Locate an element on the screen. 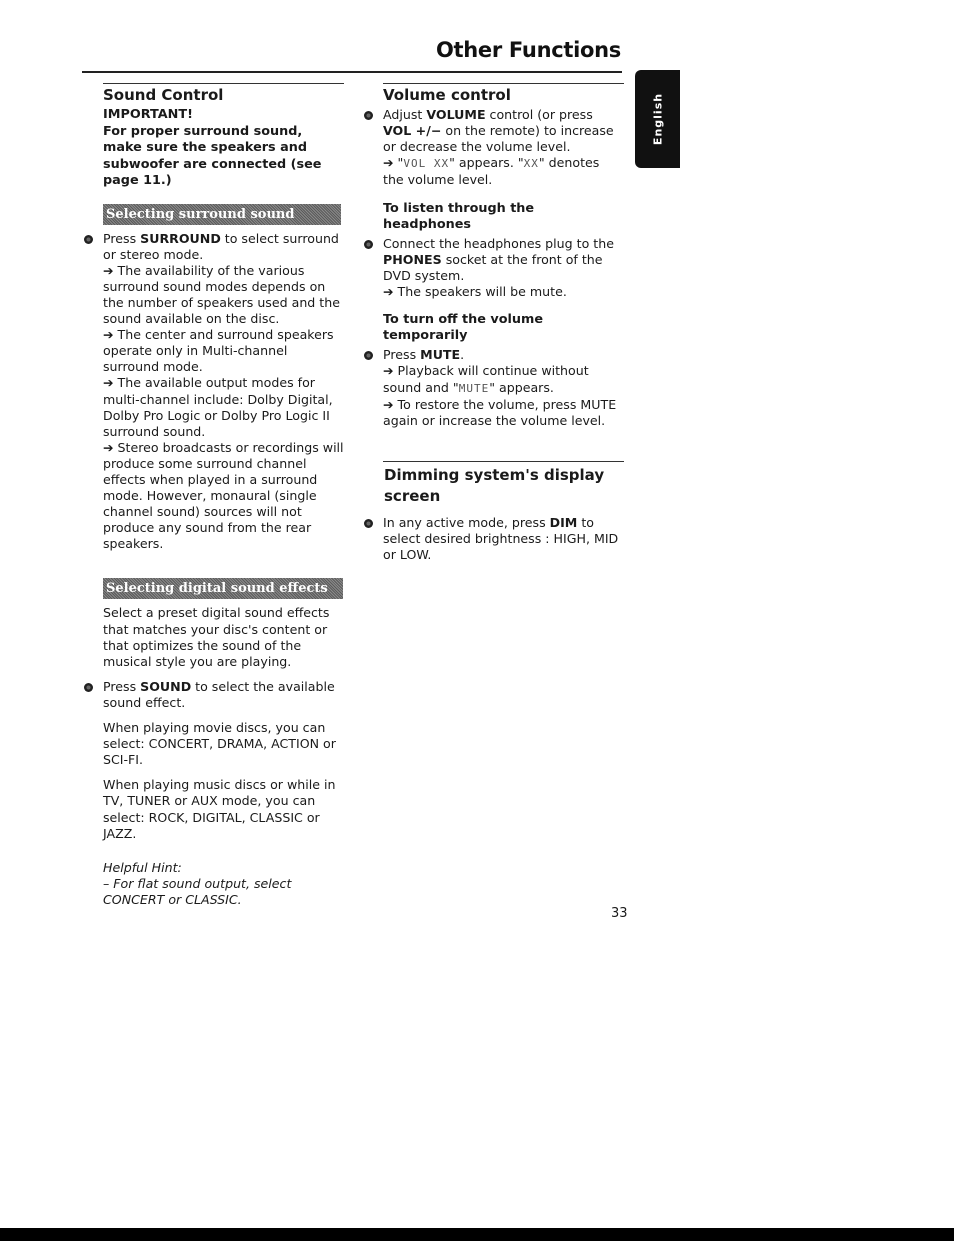 The width and height of the screenshot is (954, 1241). key-volume: VOLUME is located at coordinates (456, 115).